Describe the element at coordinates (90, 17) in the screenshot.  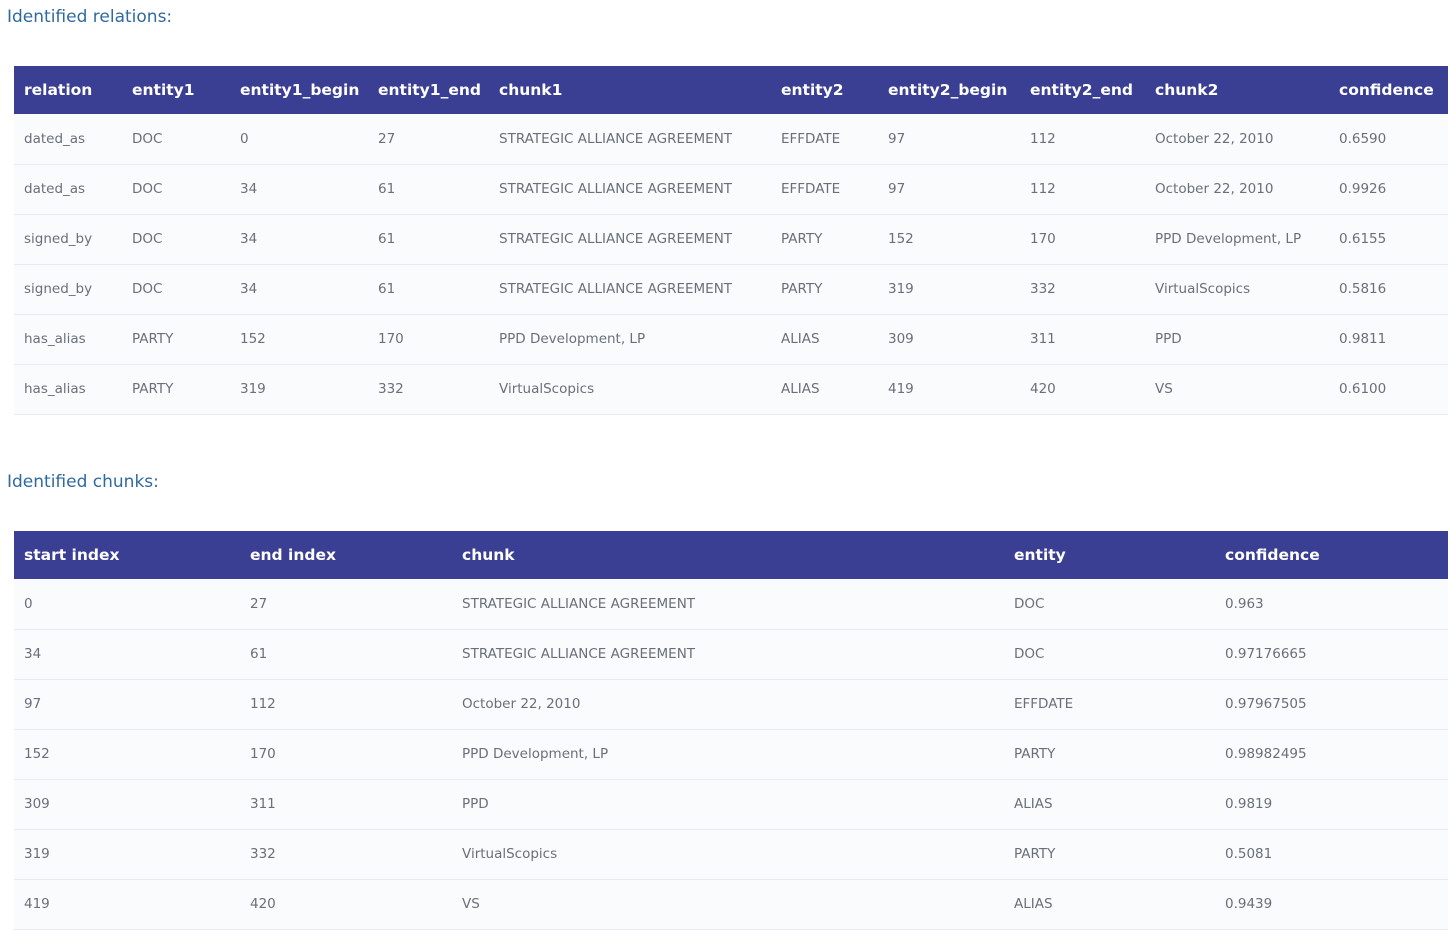
I see `relations-section-title: Identified relations:` at that location.